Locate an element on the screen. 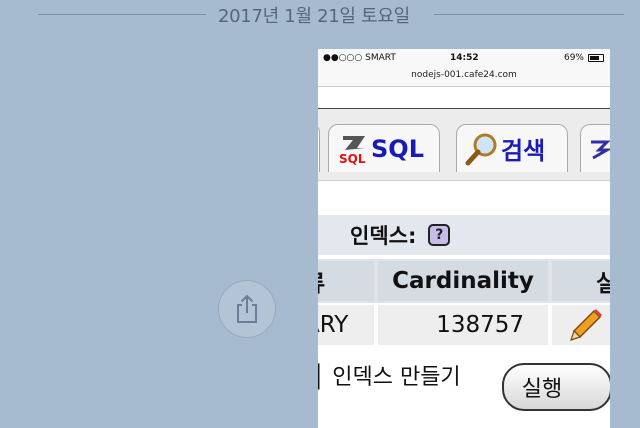 This screenshot has height=428, width=640. help-icon: ? is located at coordinates (439, 235).